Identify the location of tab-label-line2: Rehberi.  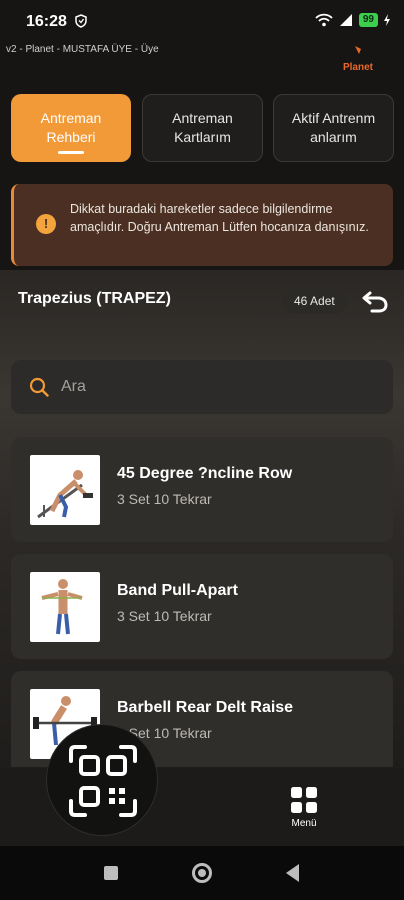
(71, 137).